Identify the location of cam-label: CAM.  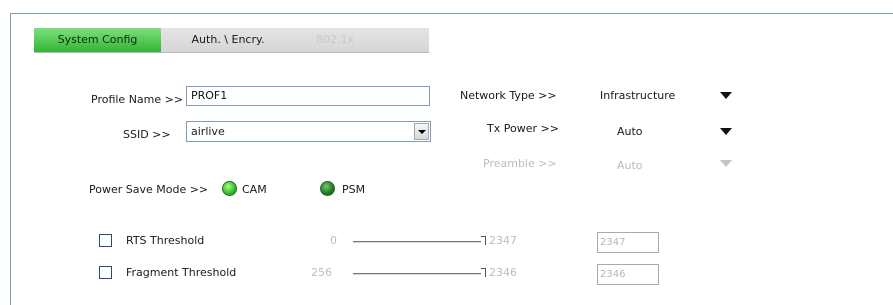
(254, 189).